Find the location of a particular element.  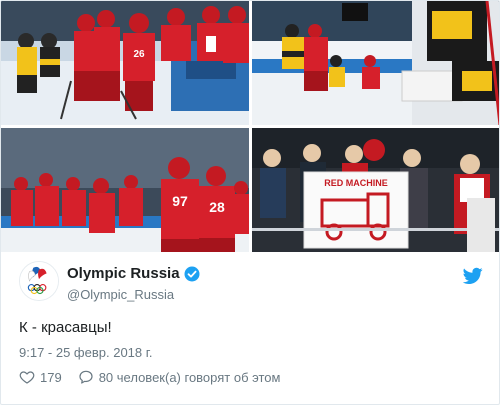

user-handle: @Olympic_Russia is located at coordinates (120, 294).